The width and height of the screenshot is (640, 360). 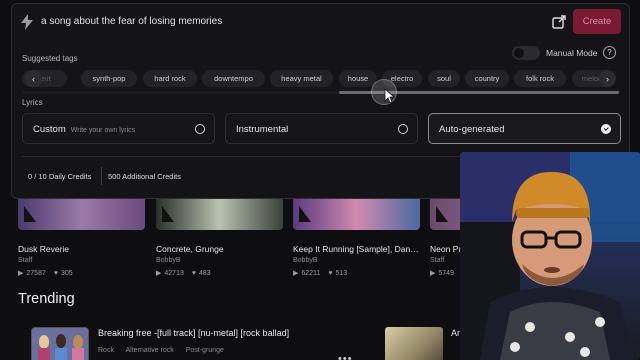 I want to click on daily-credits: 0 / 10 Daily Credits, so click(x=60, y=176).